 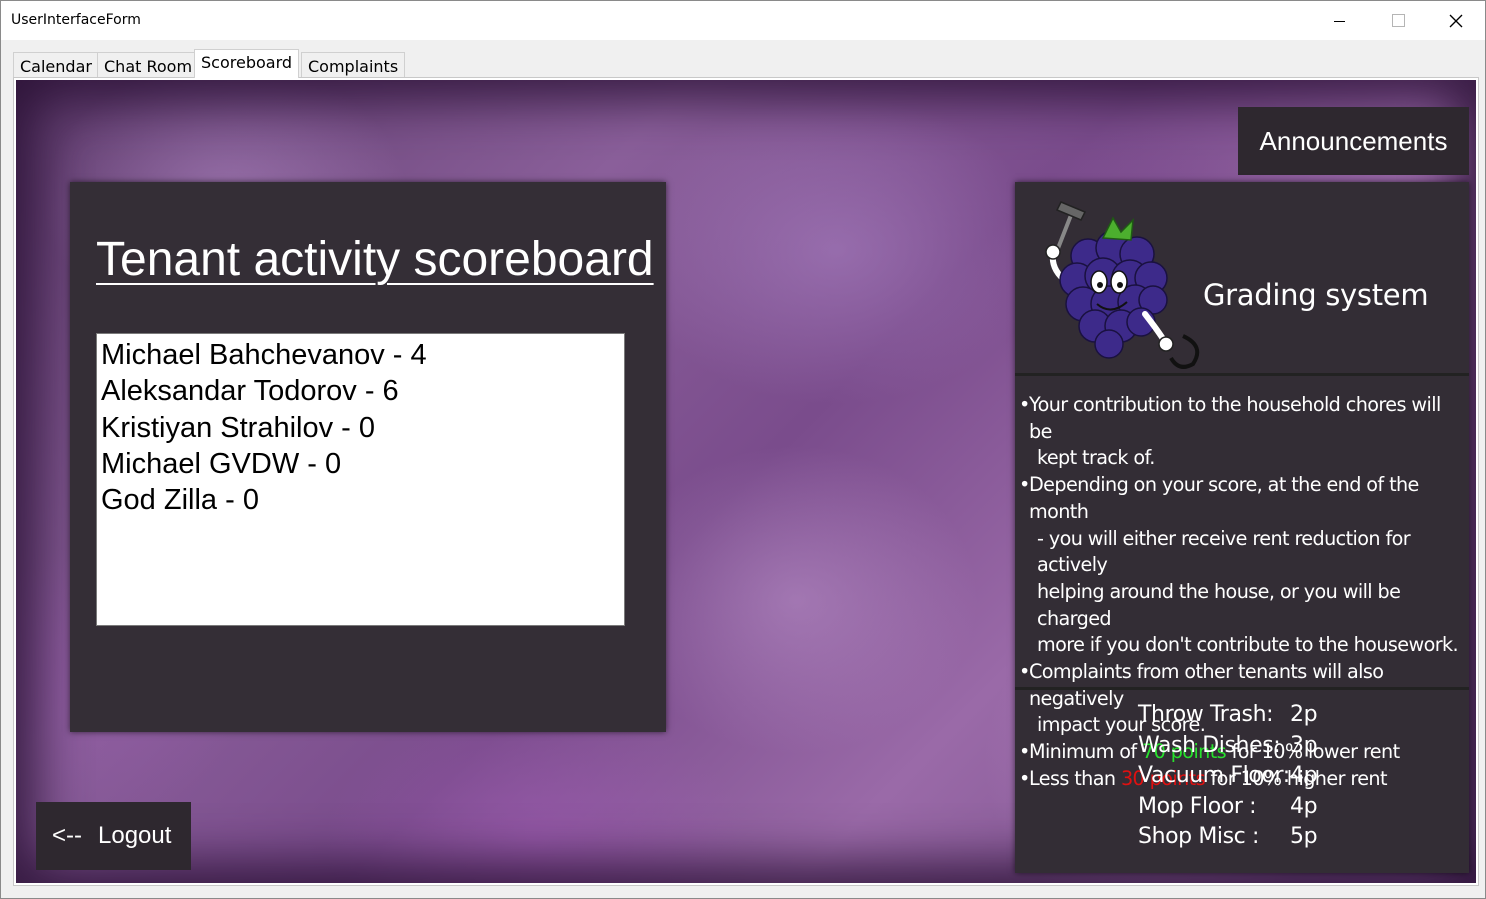 I want to click on points-row: Mop Floor :4p, so click(x=1228, y=806).